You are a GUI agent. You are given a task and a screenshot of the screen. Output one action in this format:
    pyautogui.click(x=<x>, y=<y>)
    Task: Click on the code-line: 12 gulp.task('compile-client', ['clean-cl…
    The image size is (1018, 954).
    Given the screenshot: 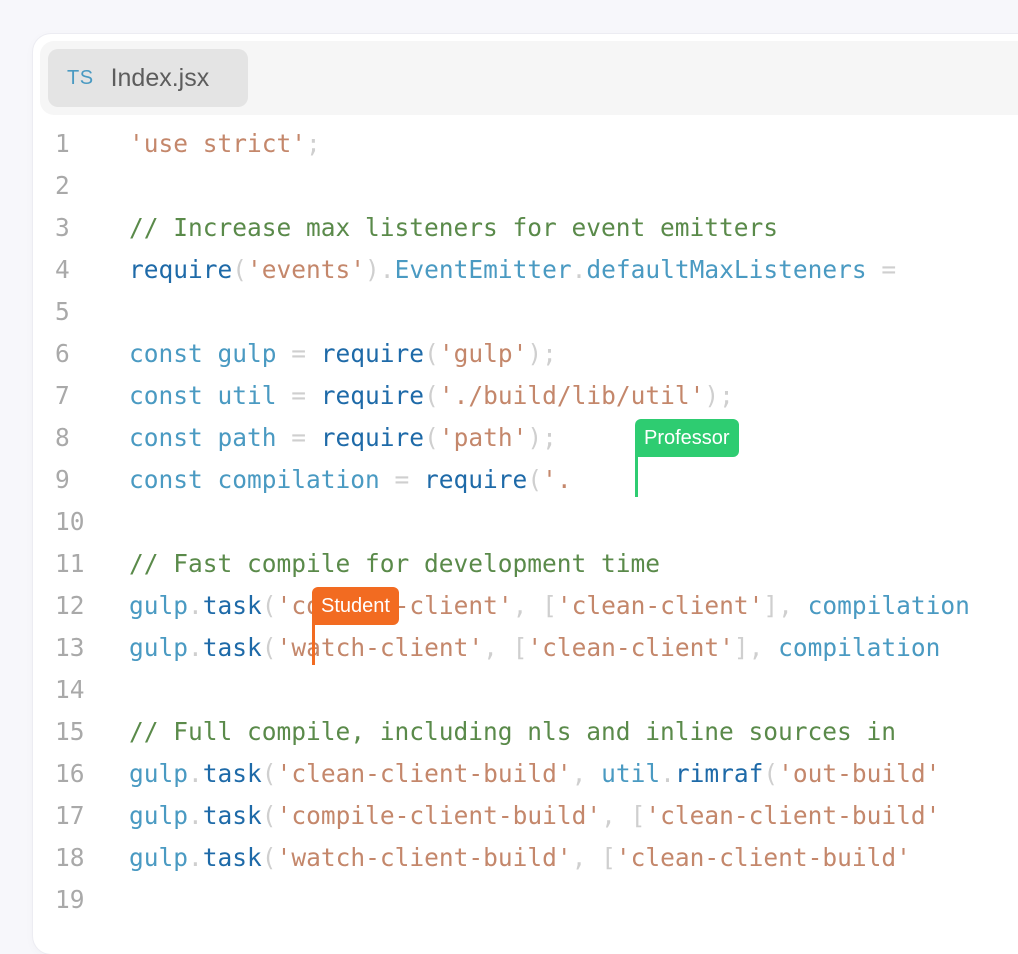 What is the action you would take?
    pyautogui.click(x=525, y=606)
    